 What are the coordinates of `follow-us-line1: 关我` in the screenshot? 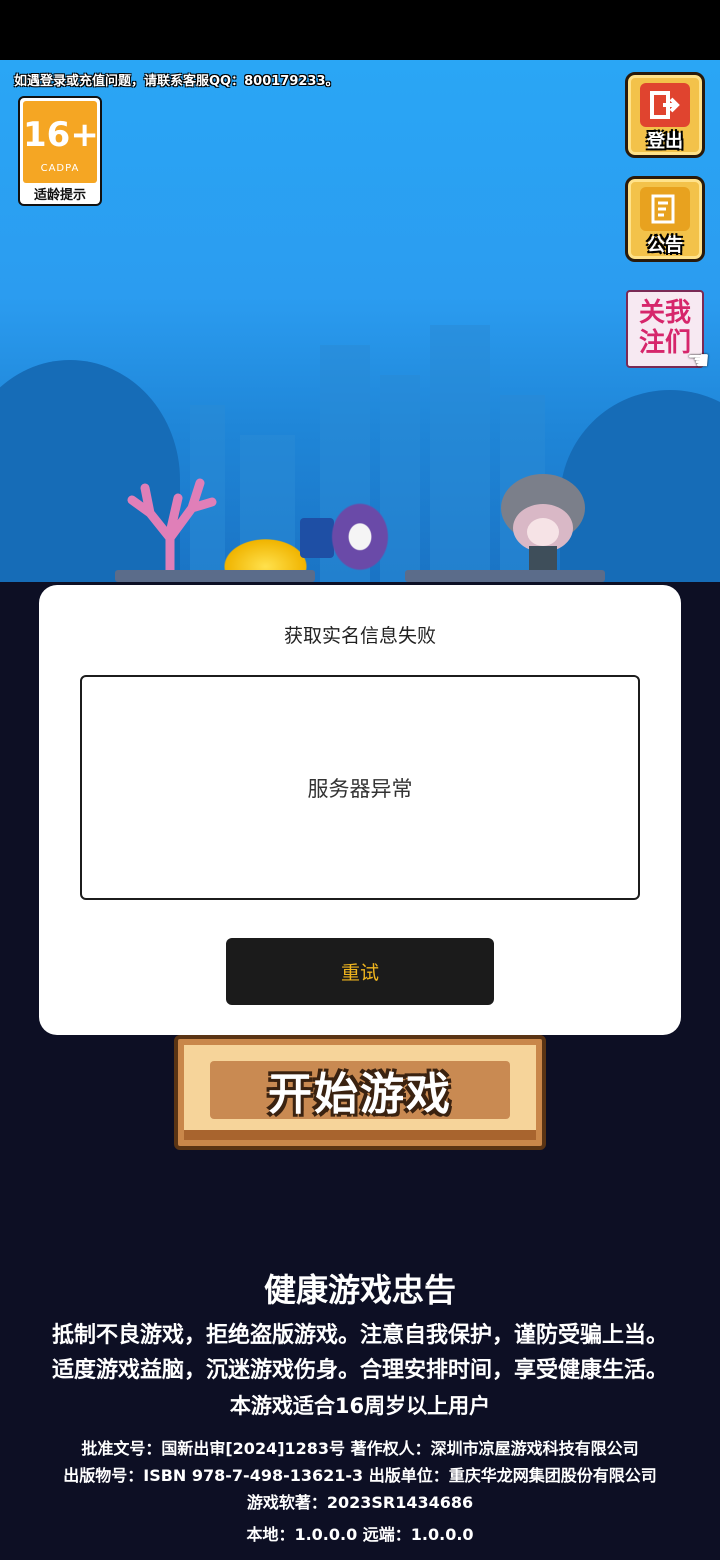 It's located at (664, 313).